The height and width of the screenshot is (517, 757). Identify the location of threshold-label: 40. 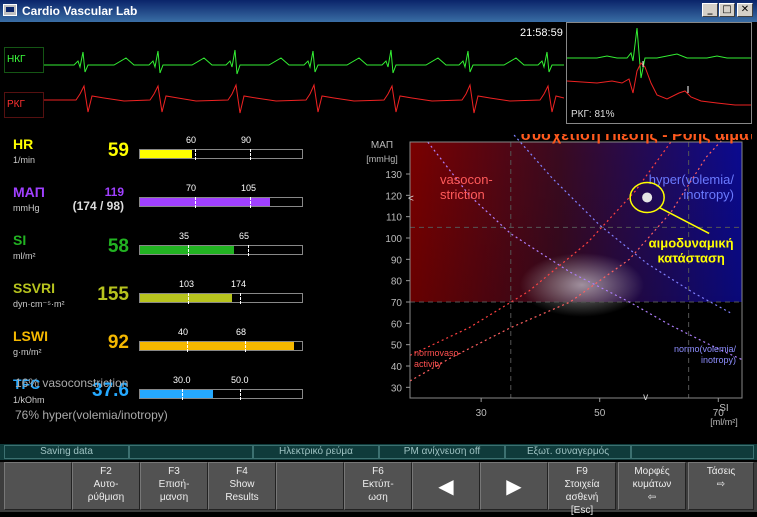
(183, 332).